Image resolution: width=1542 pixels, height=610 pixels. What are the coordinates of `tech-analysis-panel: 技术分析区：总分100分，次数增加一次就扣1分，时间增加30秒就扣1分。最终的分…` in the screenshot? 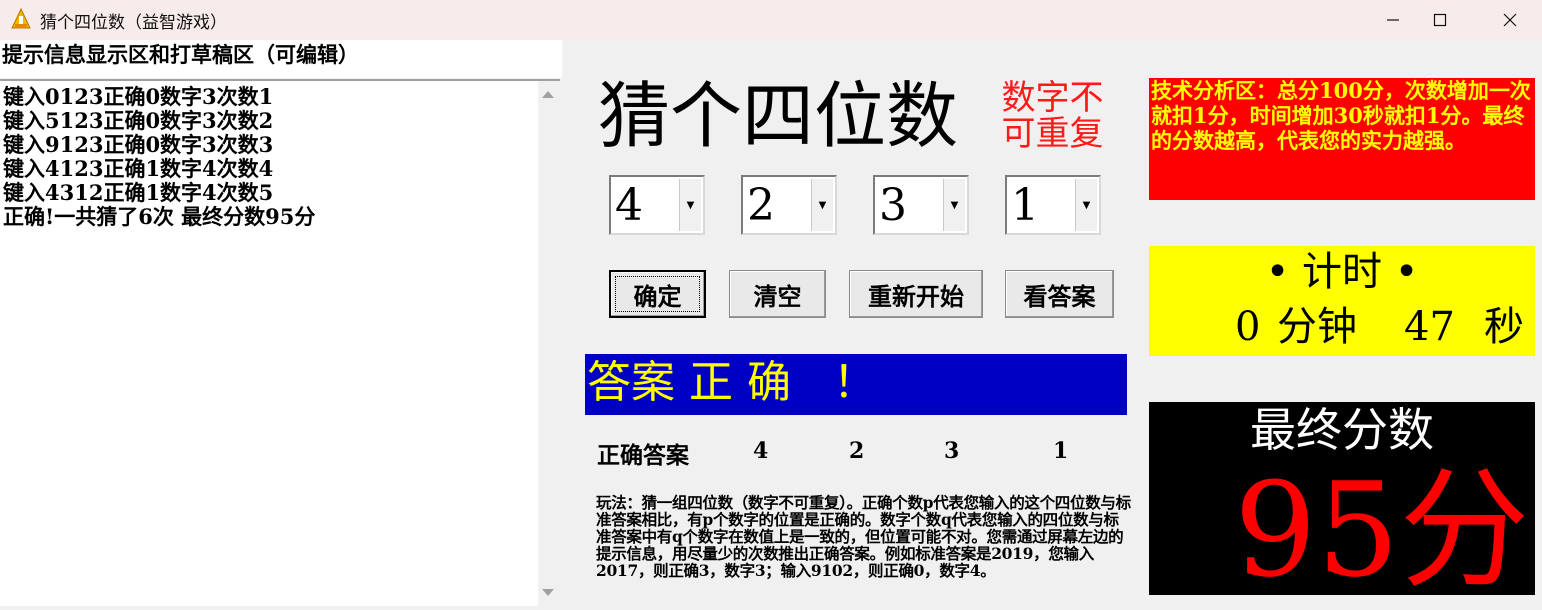 It's located at (1342, 139).